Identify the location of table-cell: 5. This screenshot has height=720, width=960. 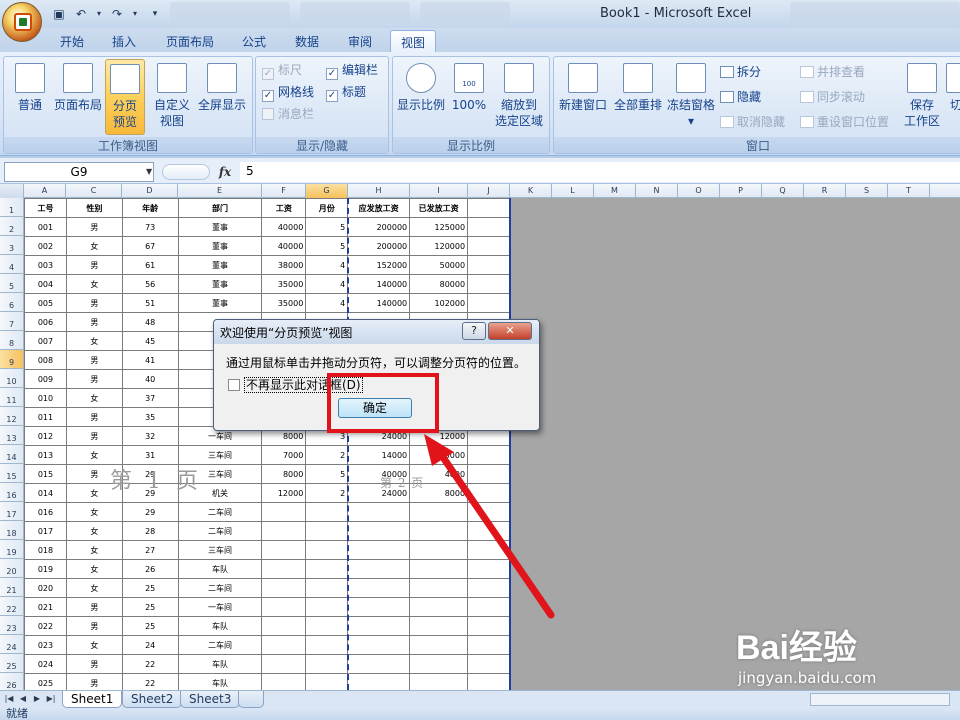
(327, 227).